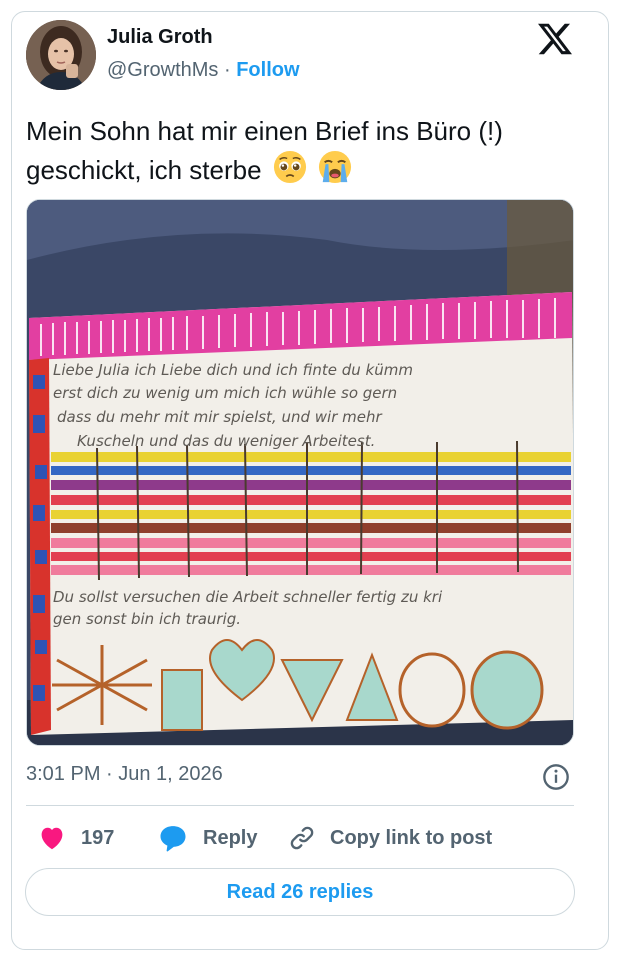  Describe the element at coordinates (144, 170) in the screenshot. I see `tweet-text-line-2-text: geschickt, ich sterbe` at that location.